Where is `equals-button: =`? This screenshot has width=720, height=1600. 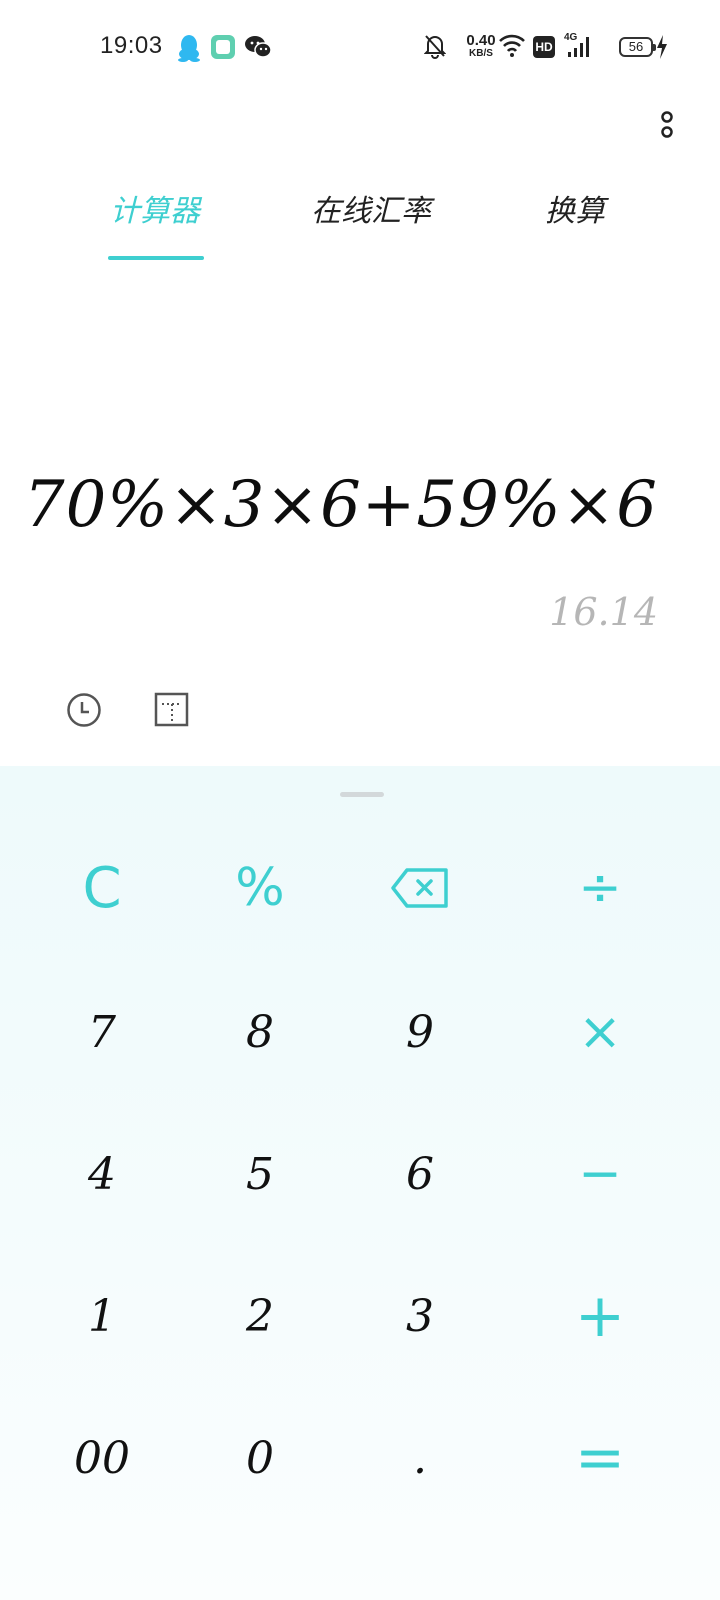
equals-button: = is located at coordinates (600, 1458).